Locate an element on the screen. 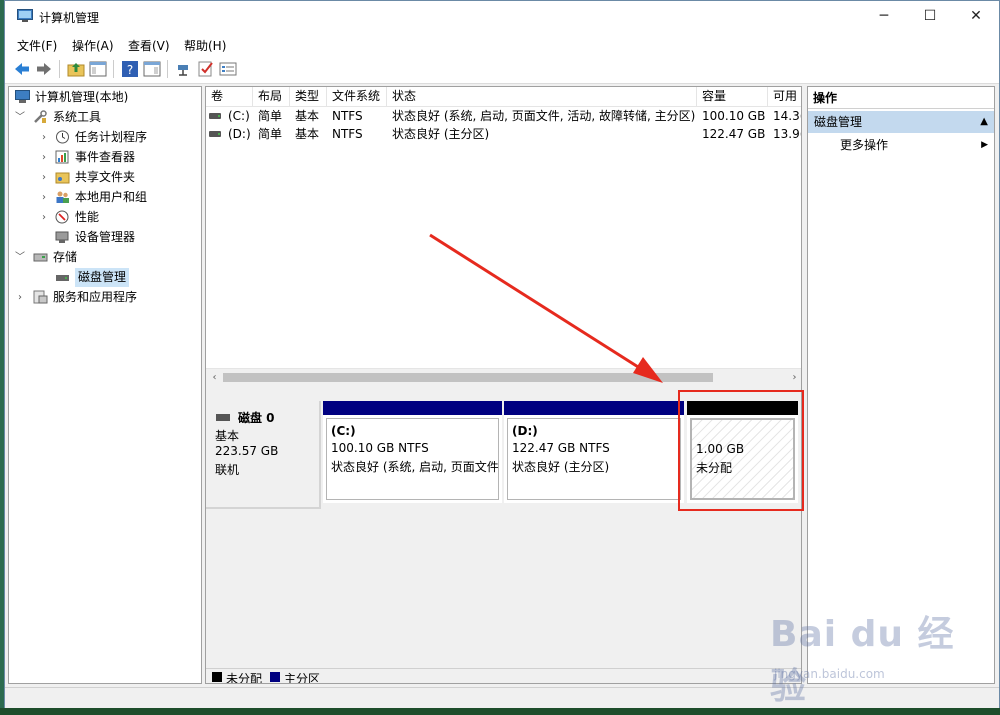 Image resolution: width=1000 pixels, height=715 pixels. toolbar: ? is located at coordinates (502, 69).